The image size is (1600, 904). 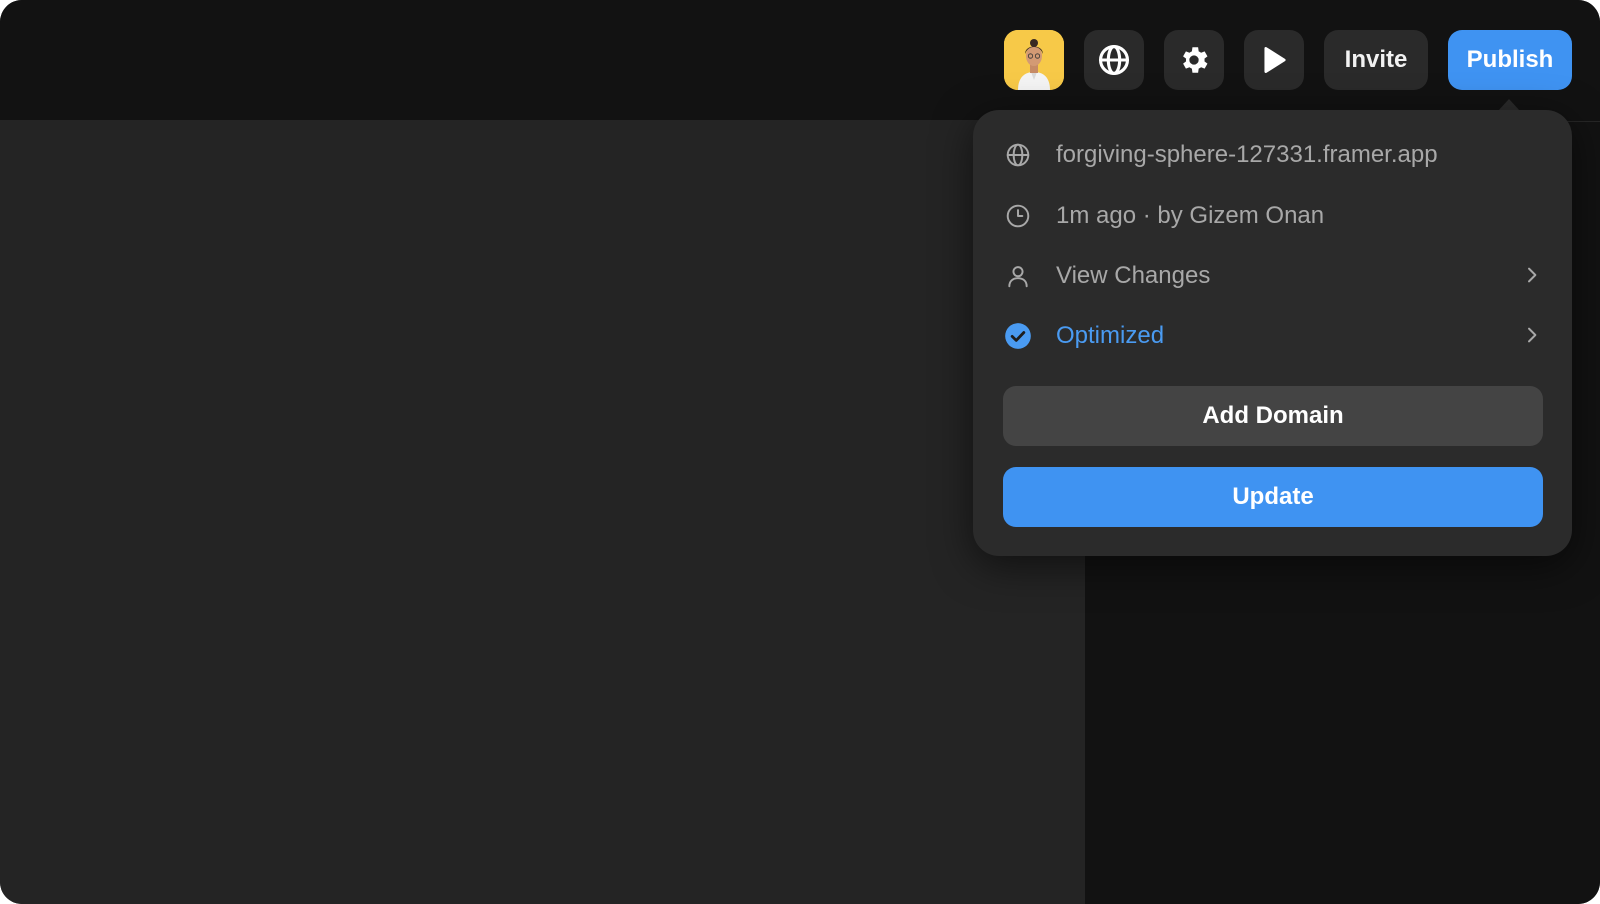 What do you see at coordinates (1133, 275) in the screenshot?
I see `view-changes-label: View Changes` at bounding box center [1133, 275].